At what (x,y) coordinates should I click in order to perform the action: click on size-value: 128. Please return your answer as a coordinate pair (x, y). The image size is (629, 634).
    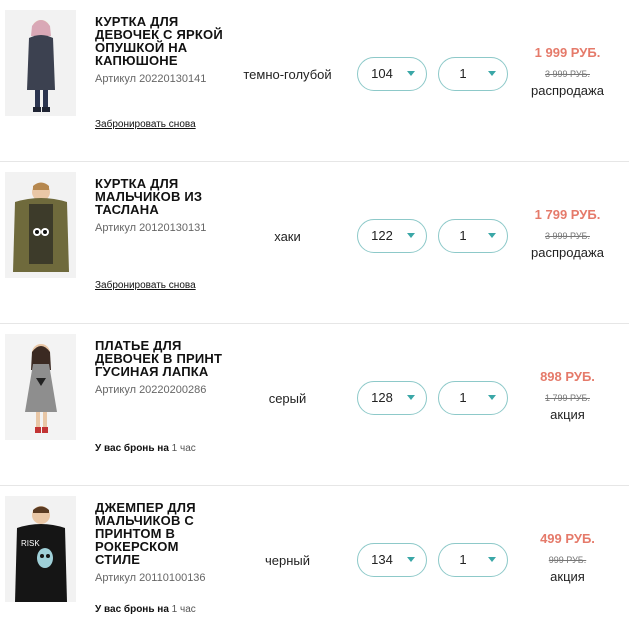
    Looking at the image, I should click on (382, 397).